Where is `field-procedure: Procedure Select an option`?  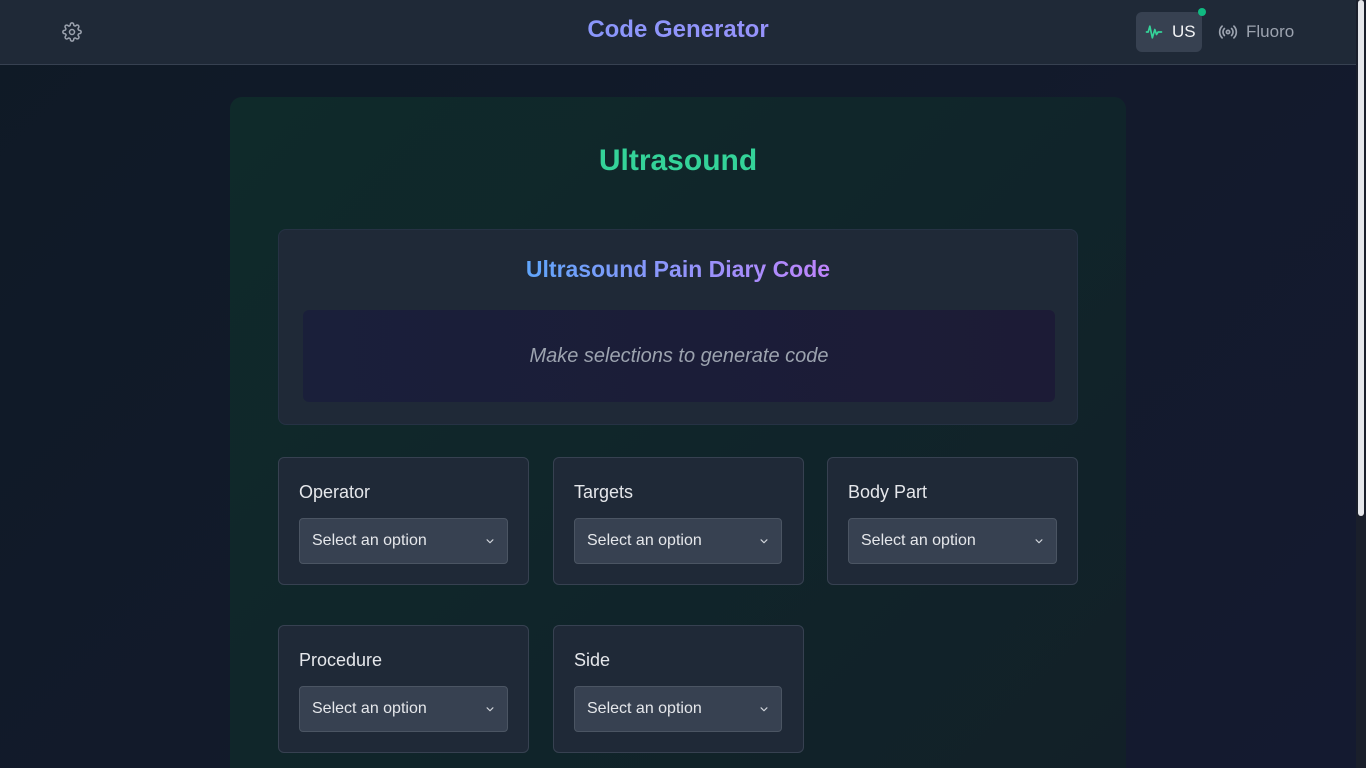
field-procedure: Procedure Select an option is located at coordinates (403, 689).